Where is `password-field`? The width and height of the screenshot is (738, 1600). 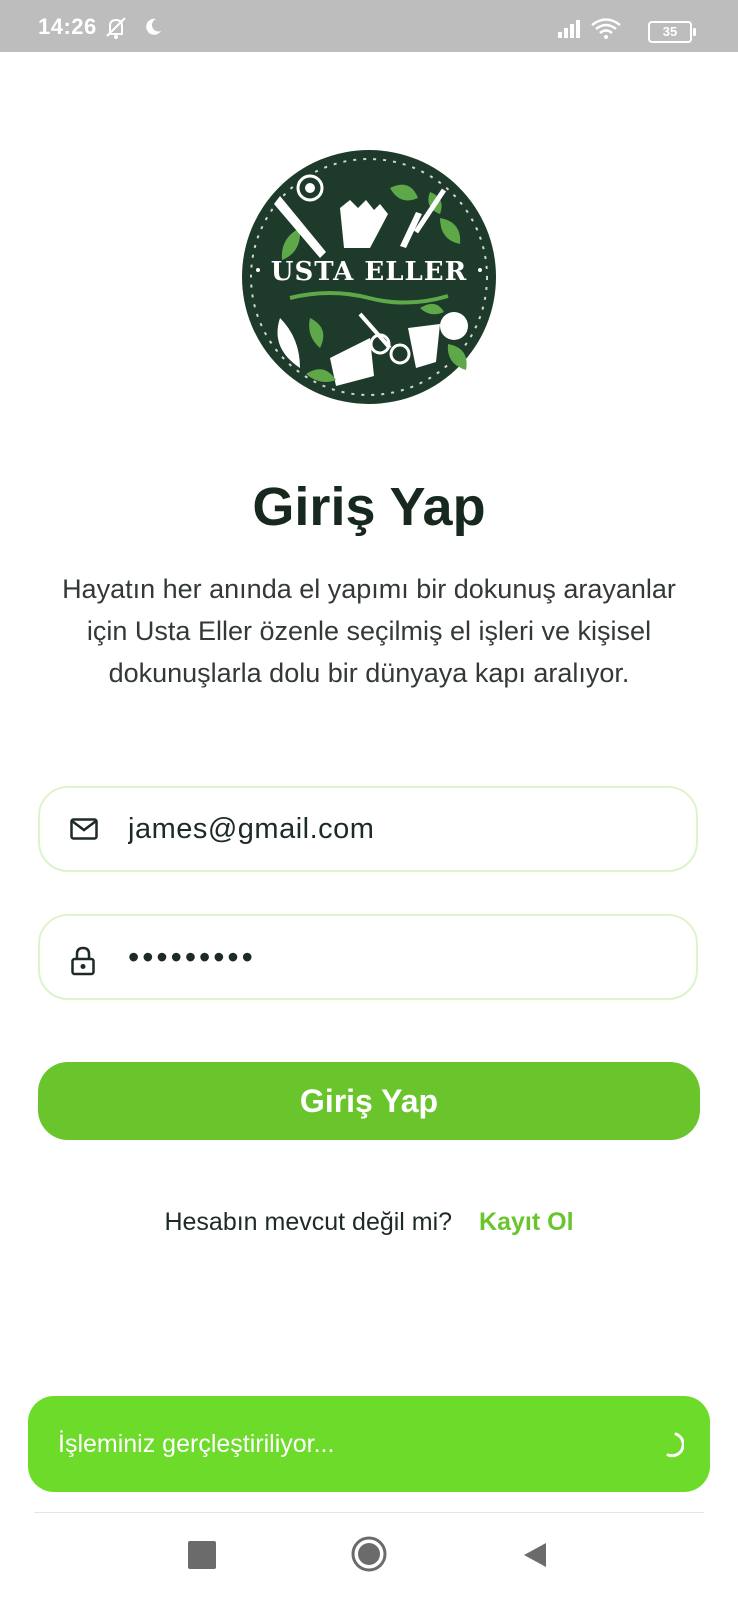 password-field is located at coordinates (368, 957).